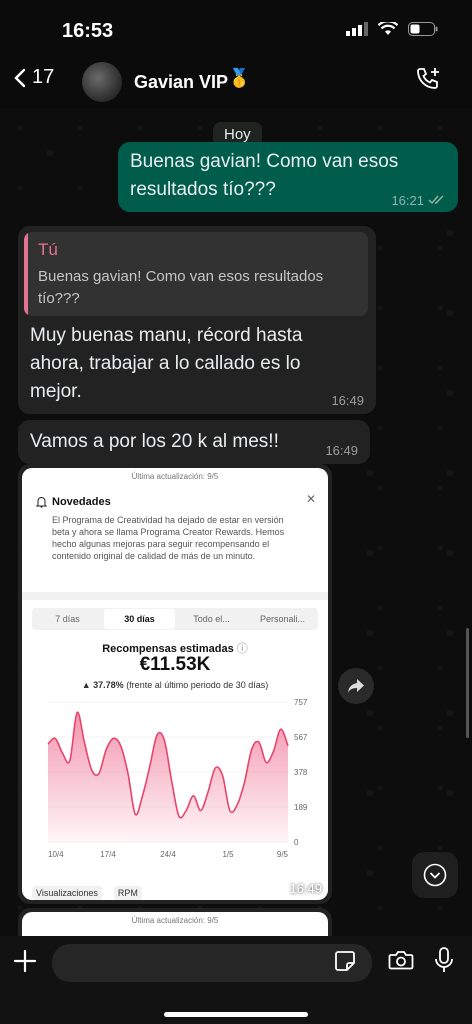 The height and width of the screenshot is (1024, 472). What do you see at coordinates (228, 854) in the screenshot?
I see `x-tick-label: 1/5` at bounding box center [228, 854].